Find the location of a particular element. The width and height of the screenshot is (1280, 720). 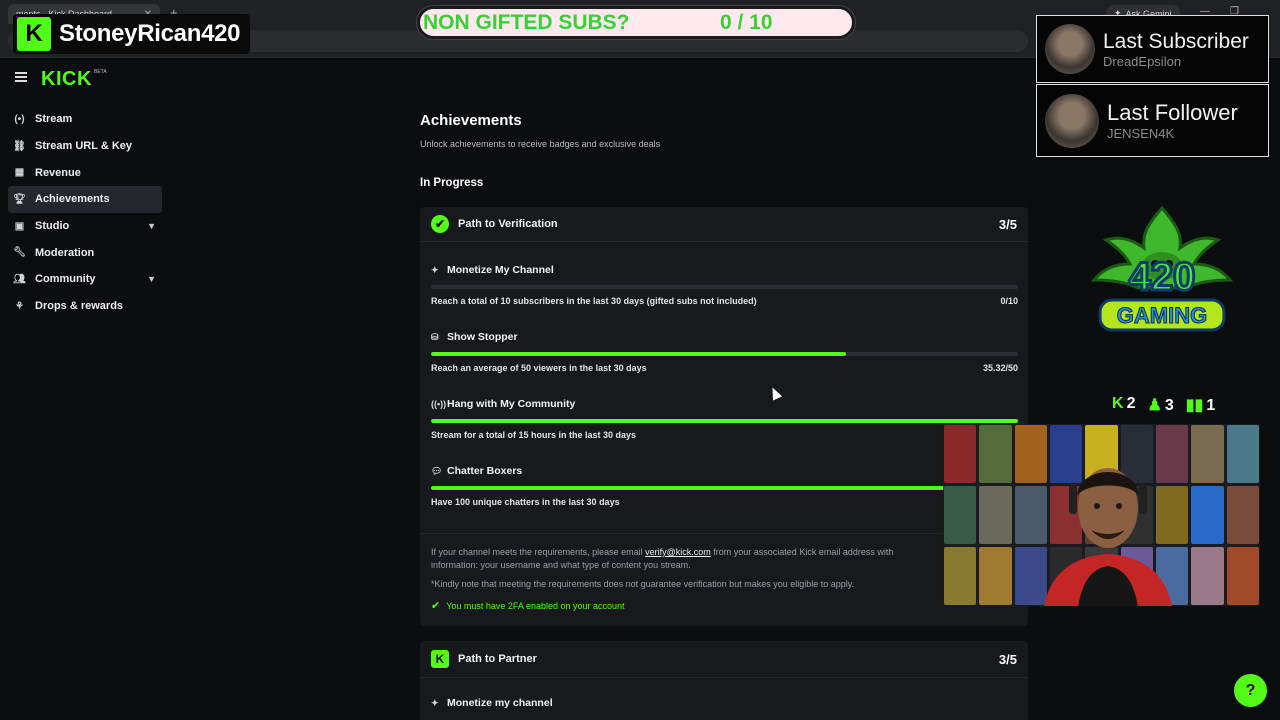

studio-icon: ▣ is located at coordinates (19, 226).